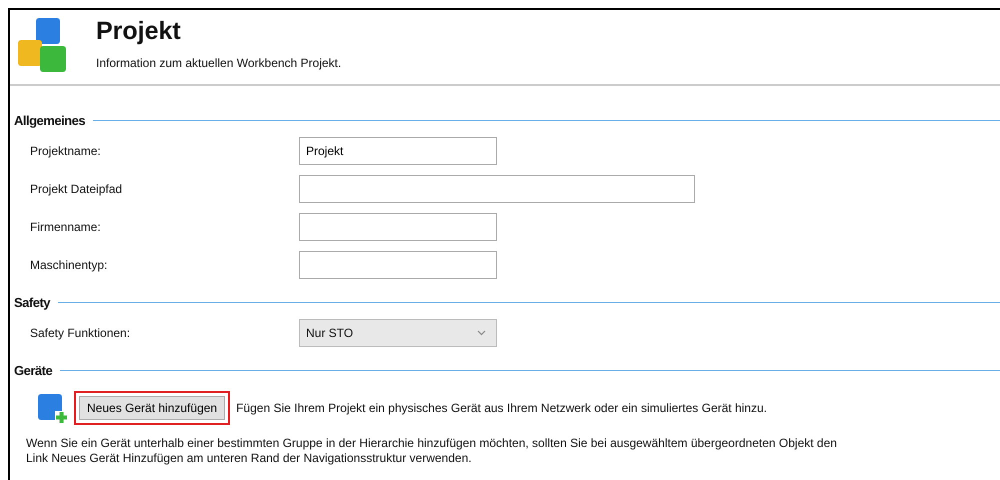 The width and height of the screenshot is (1000, 480). Describe the element at coordinates (152, 408) in the screenshot. I see `add-device-button: Neues Gerät hinzufügen` at that location.